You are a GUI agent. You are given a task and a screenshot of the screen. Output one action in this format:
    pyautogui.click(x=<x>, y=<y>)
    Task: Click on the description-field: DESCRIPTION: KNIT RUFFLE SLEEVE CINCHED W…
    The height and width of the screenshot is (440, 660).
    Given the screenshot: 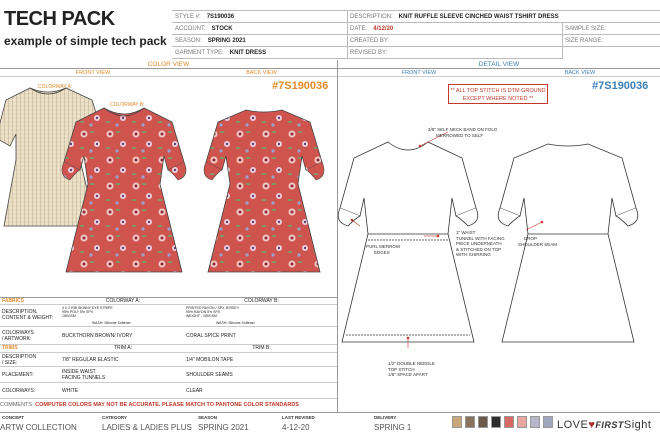 What is the action you would take?
    pyautogui.click(x=503, y=17)
    